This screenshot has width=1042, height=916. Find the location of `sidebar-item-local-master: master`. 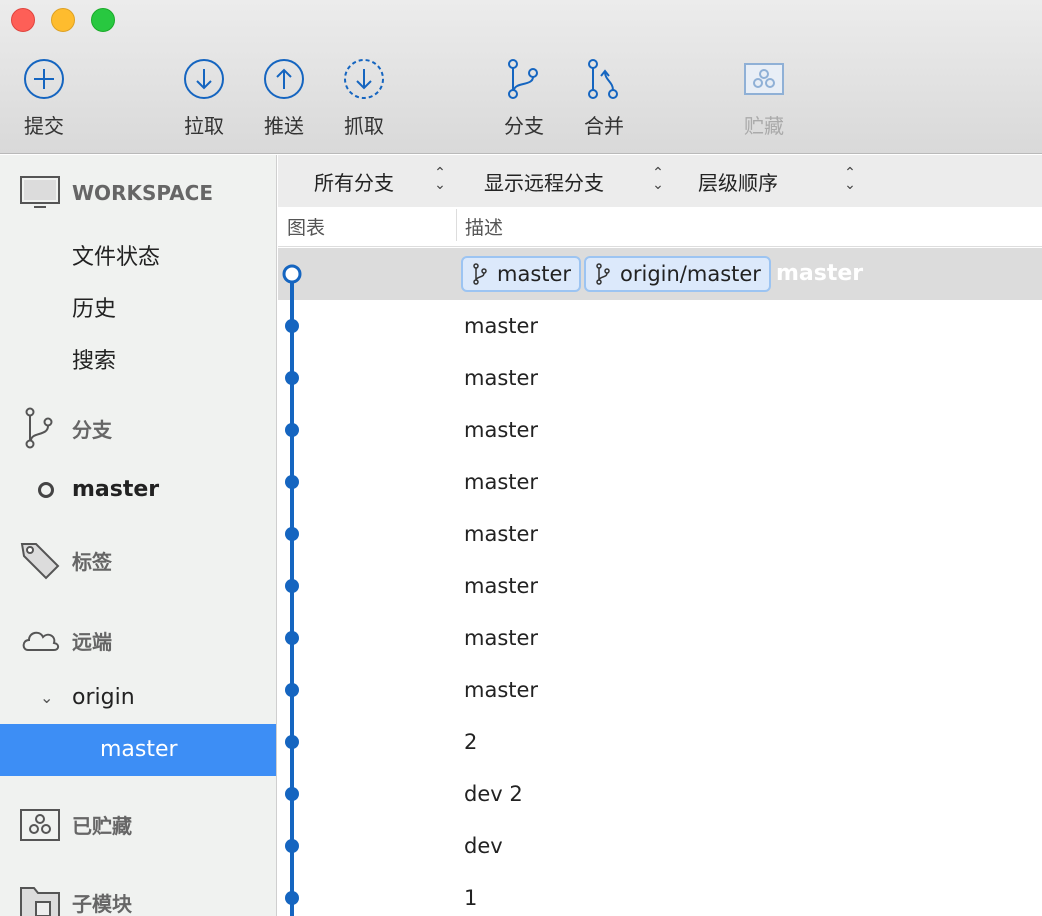

sidebar-item-local-master: master is located at coordinates (98, 489).